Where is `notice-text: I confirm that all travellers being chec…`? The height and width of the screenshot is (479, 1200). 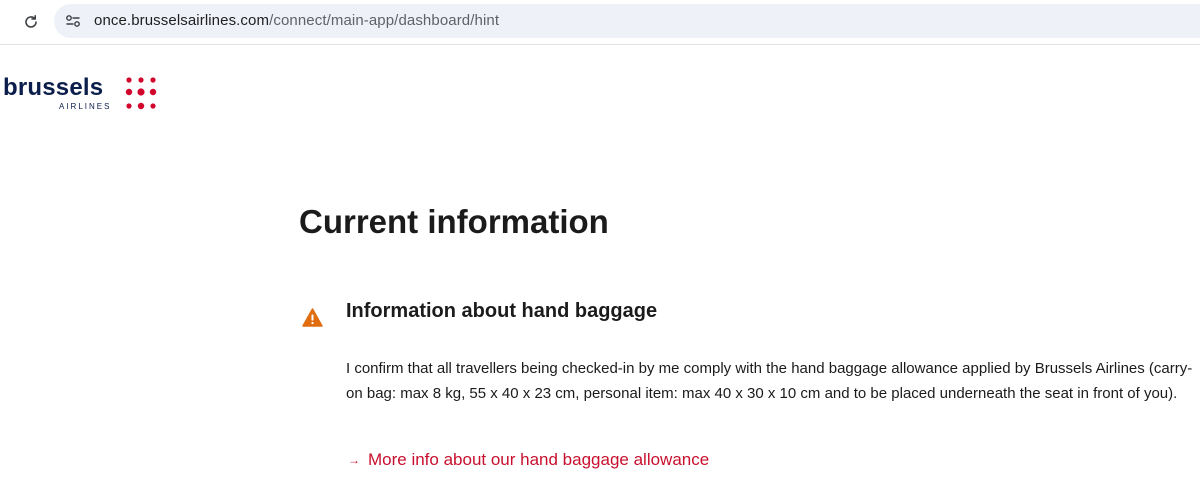
notice-text: I confirm that all travellers being chec… is located at coordinates (769, 381).